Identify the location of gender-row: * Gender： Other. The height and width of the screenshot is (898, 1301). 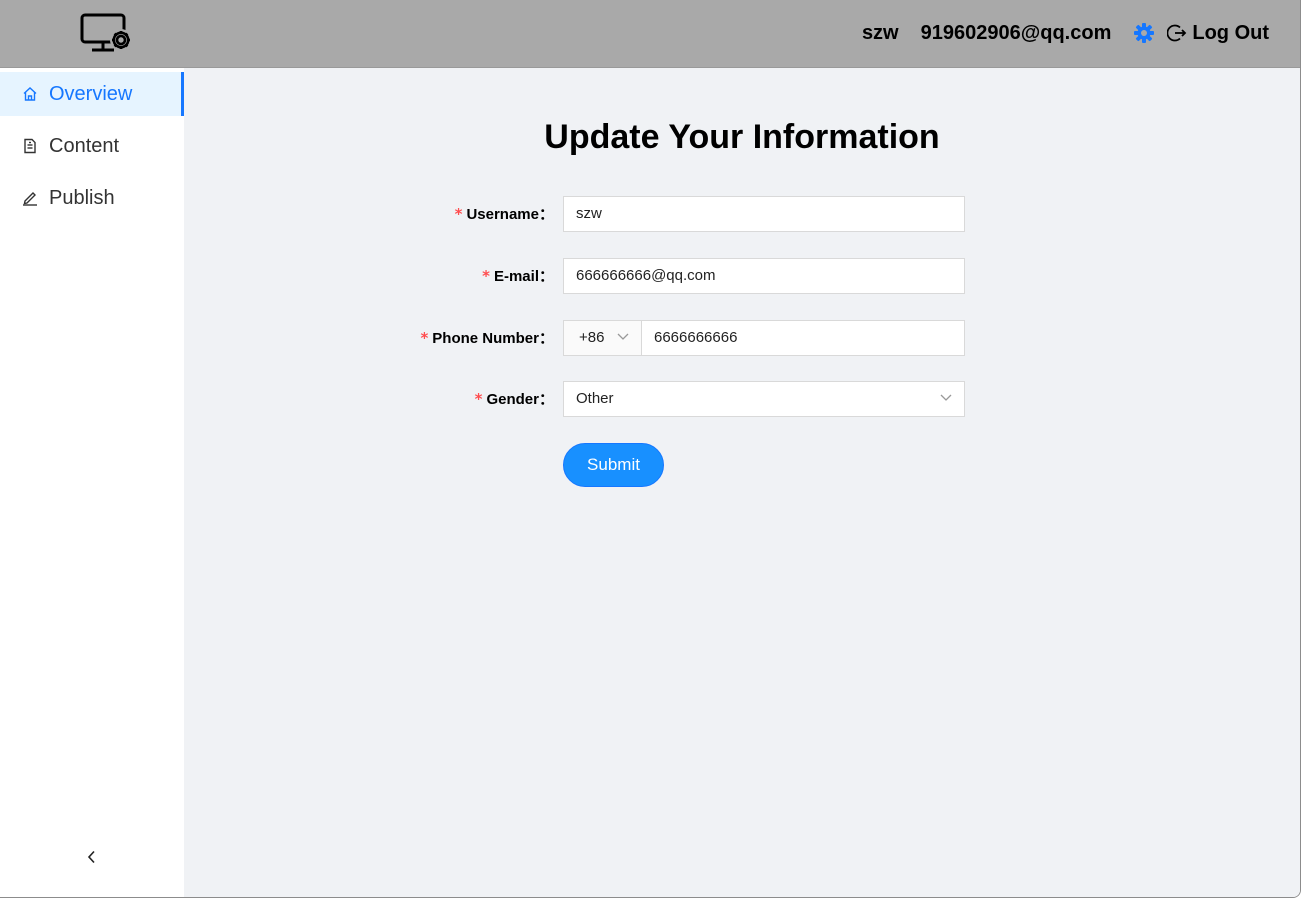
(742, 399).